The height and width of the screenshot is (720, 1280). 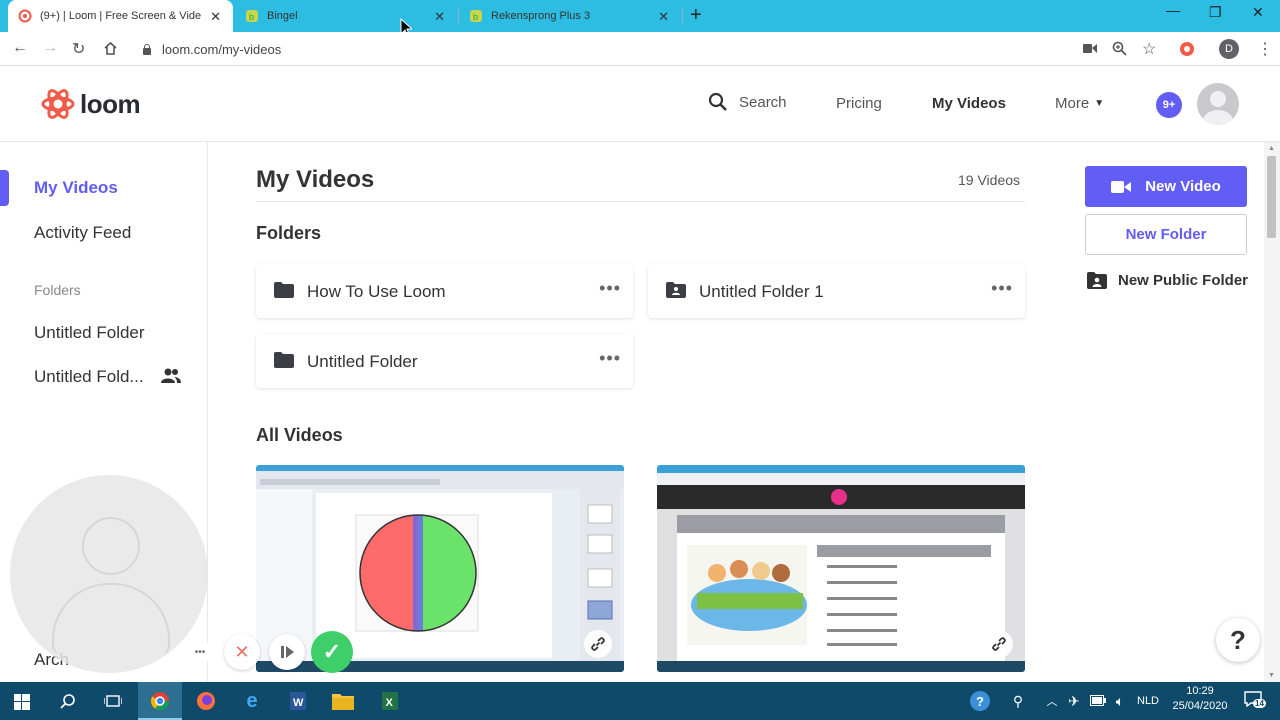 I want to click on svg-text: W, so click(x=298, y=703).